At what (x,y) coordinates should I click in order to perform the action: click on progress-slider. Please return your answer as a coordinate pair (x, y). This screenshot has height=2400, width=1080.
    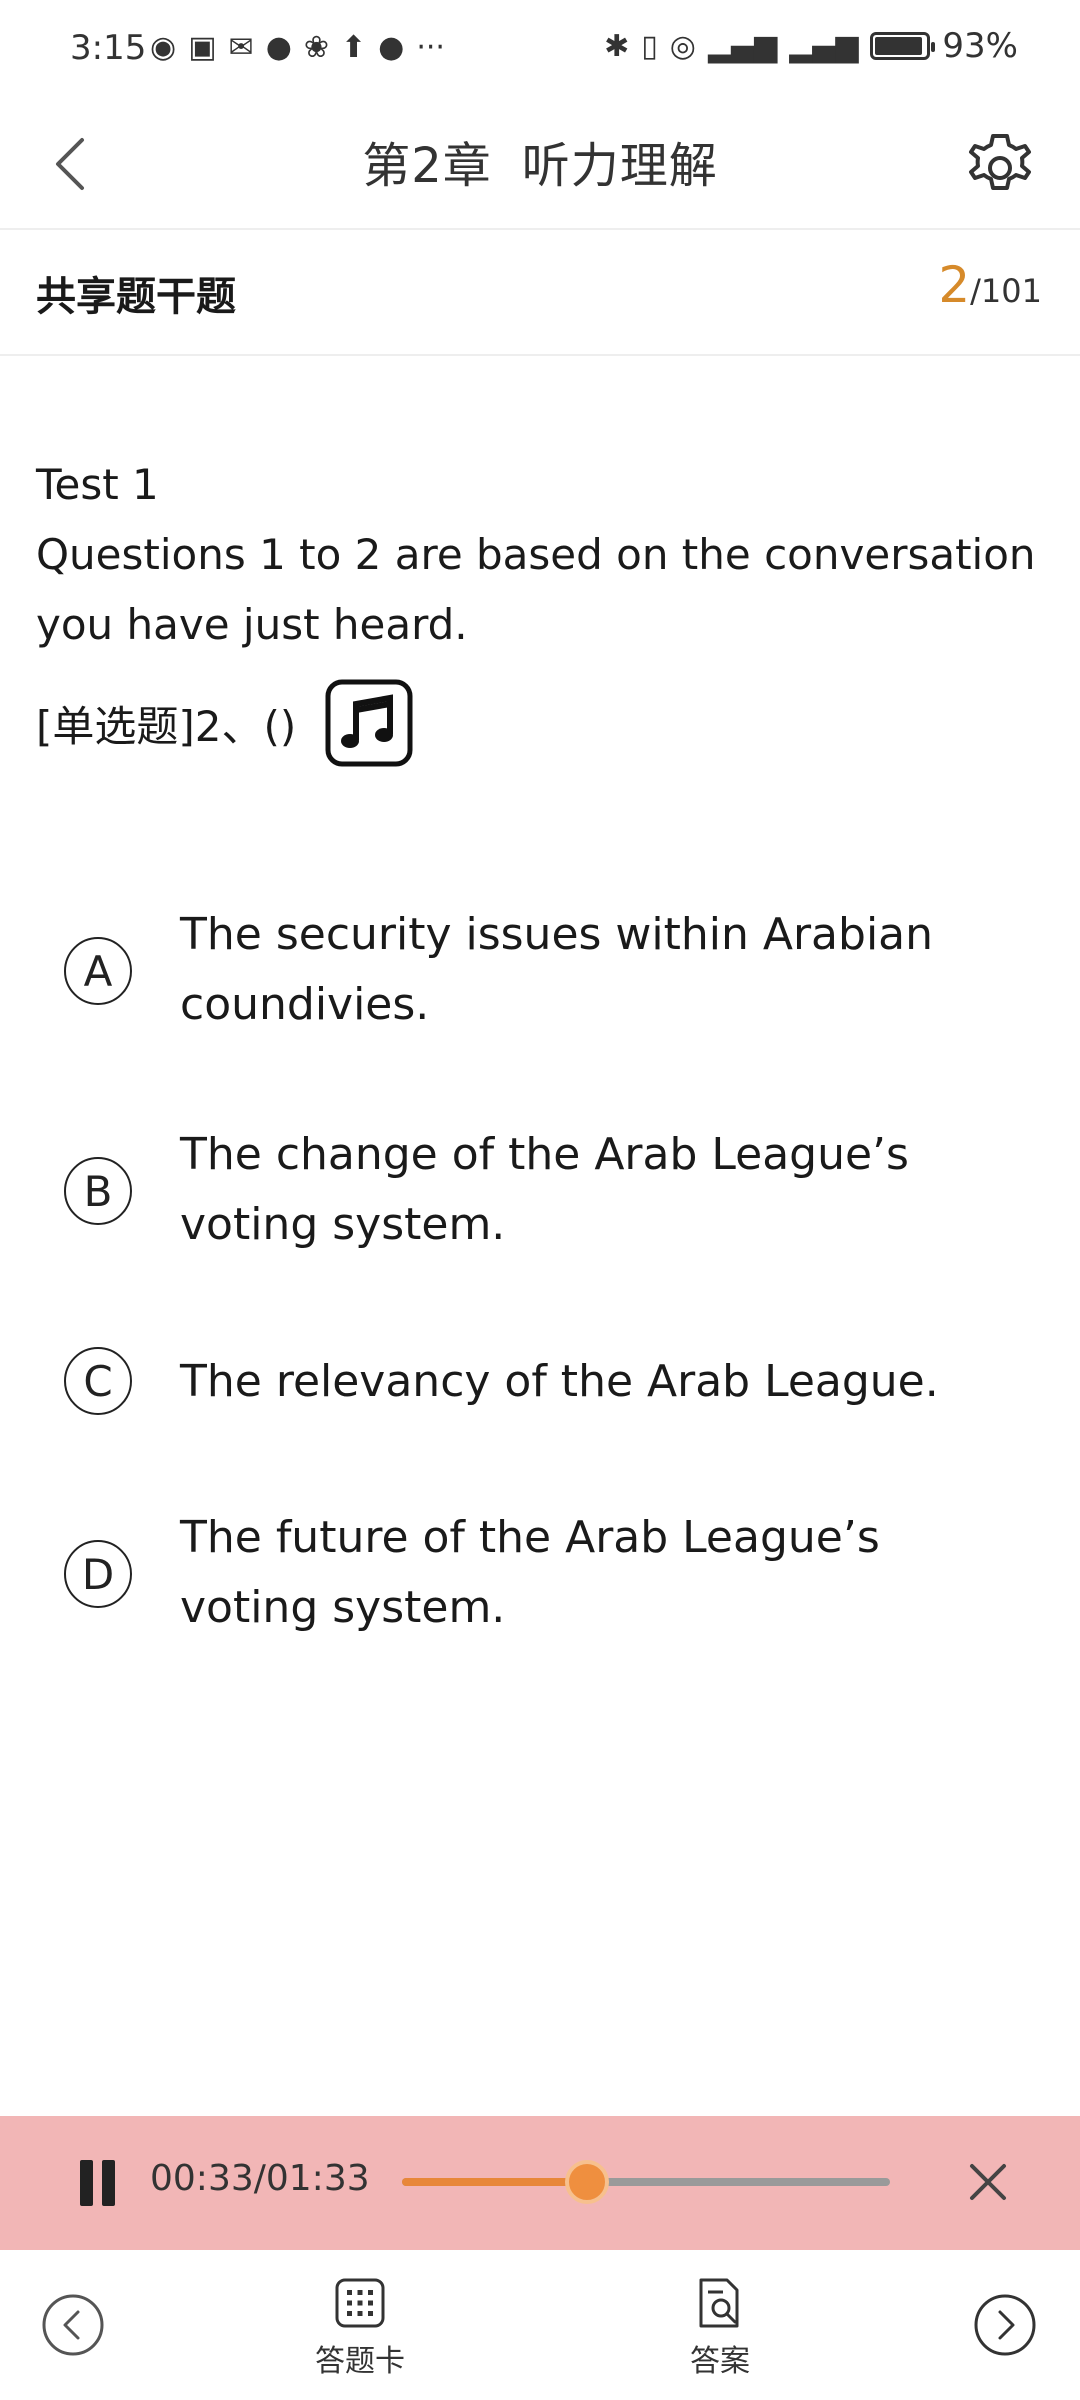
    Looking at the image, I should click on (646, 2182).